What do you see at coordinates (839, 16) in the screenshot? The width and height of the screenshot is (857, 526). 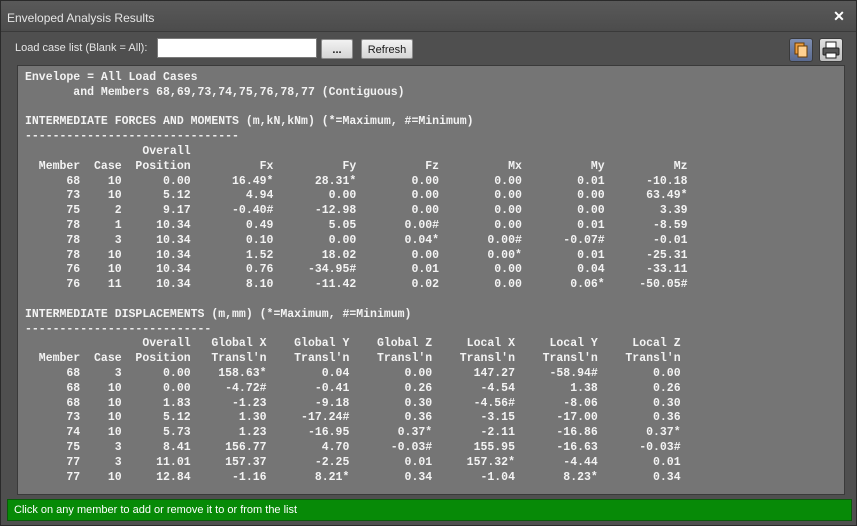 I see `close-icon: ✕` at bounding box center [839, 16].